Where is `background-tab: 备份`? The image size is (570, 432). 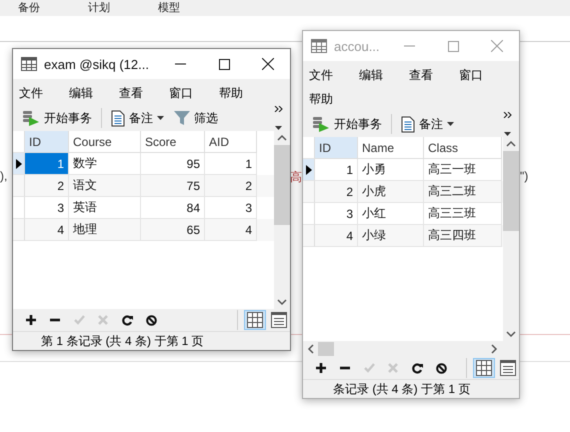
background-tab: 备份 is located at coordinates (53, 8).